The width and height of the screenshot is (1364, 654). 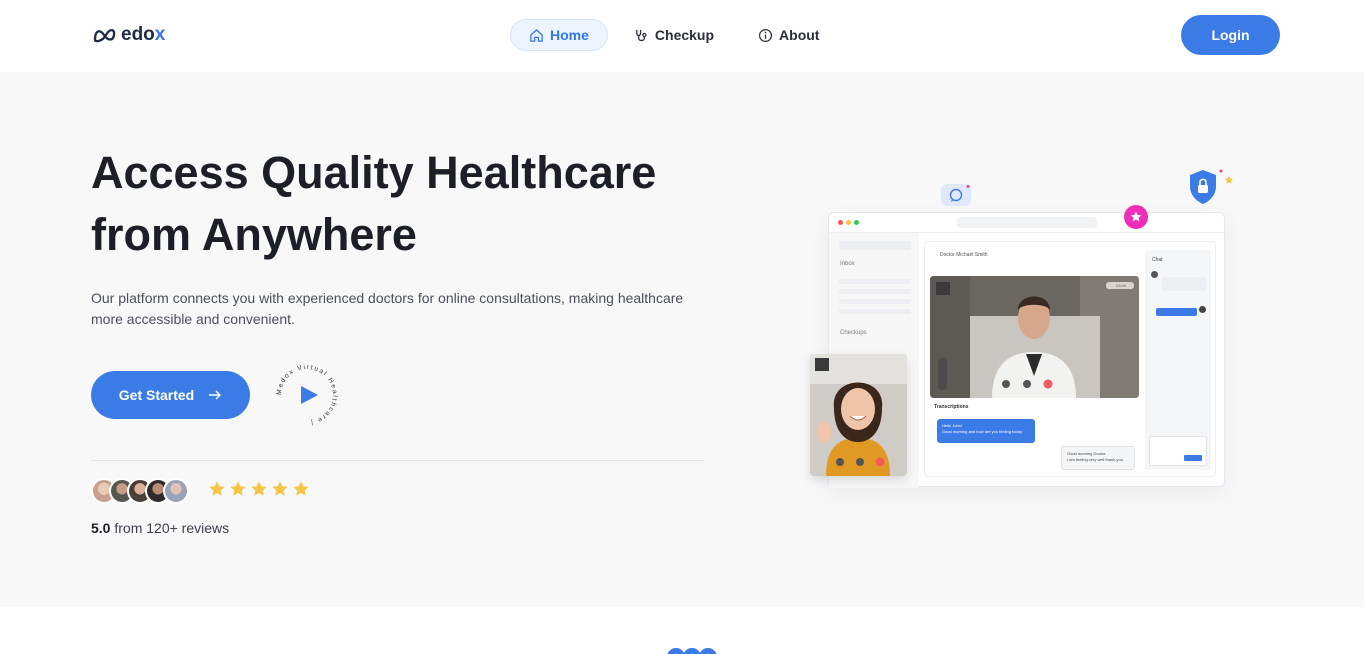 What do you see at coordinates (536, 35) in the screenshot?
I see `home-icon` at bounding box center [536, 35].